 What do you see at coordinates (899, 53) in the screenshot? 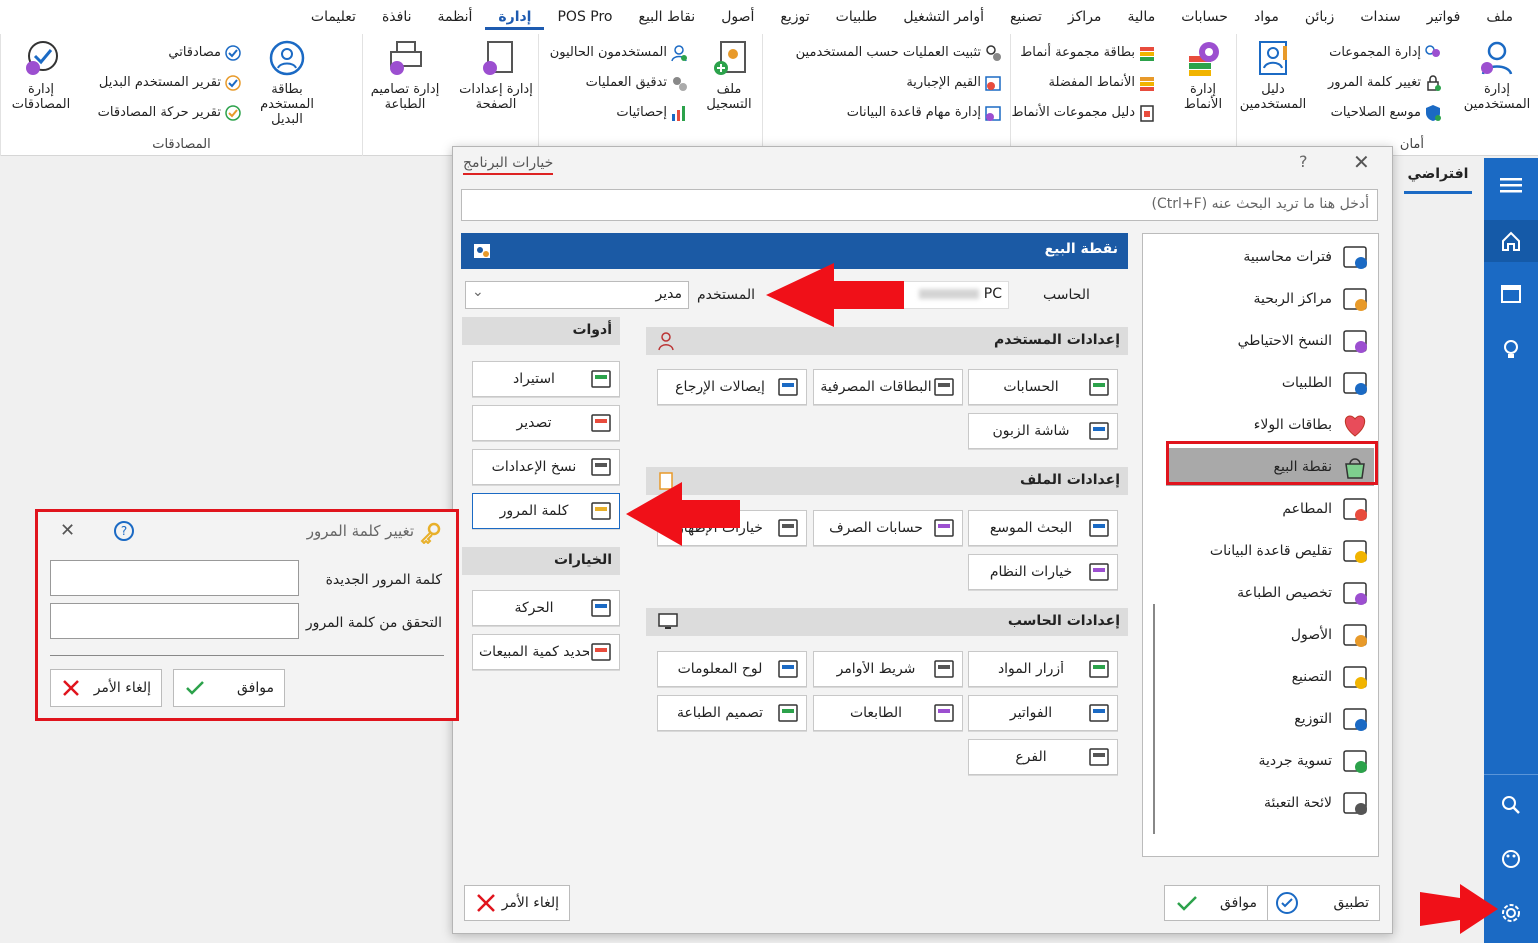
I see `fix-operations-button: تثبيت العمليات حسب المستخدمين` at bounding box center [899, 53].